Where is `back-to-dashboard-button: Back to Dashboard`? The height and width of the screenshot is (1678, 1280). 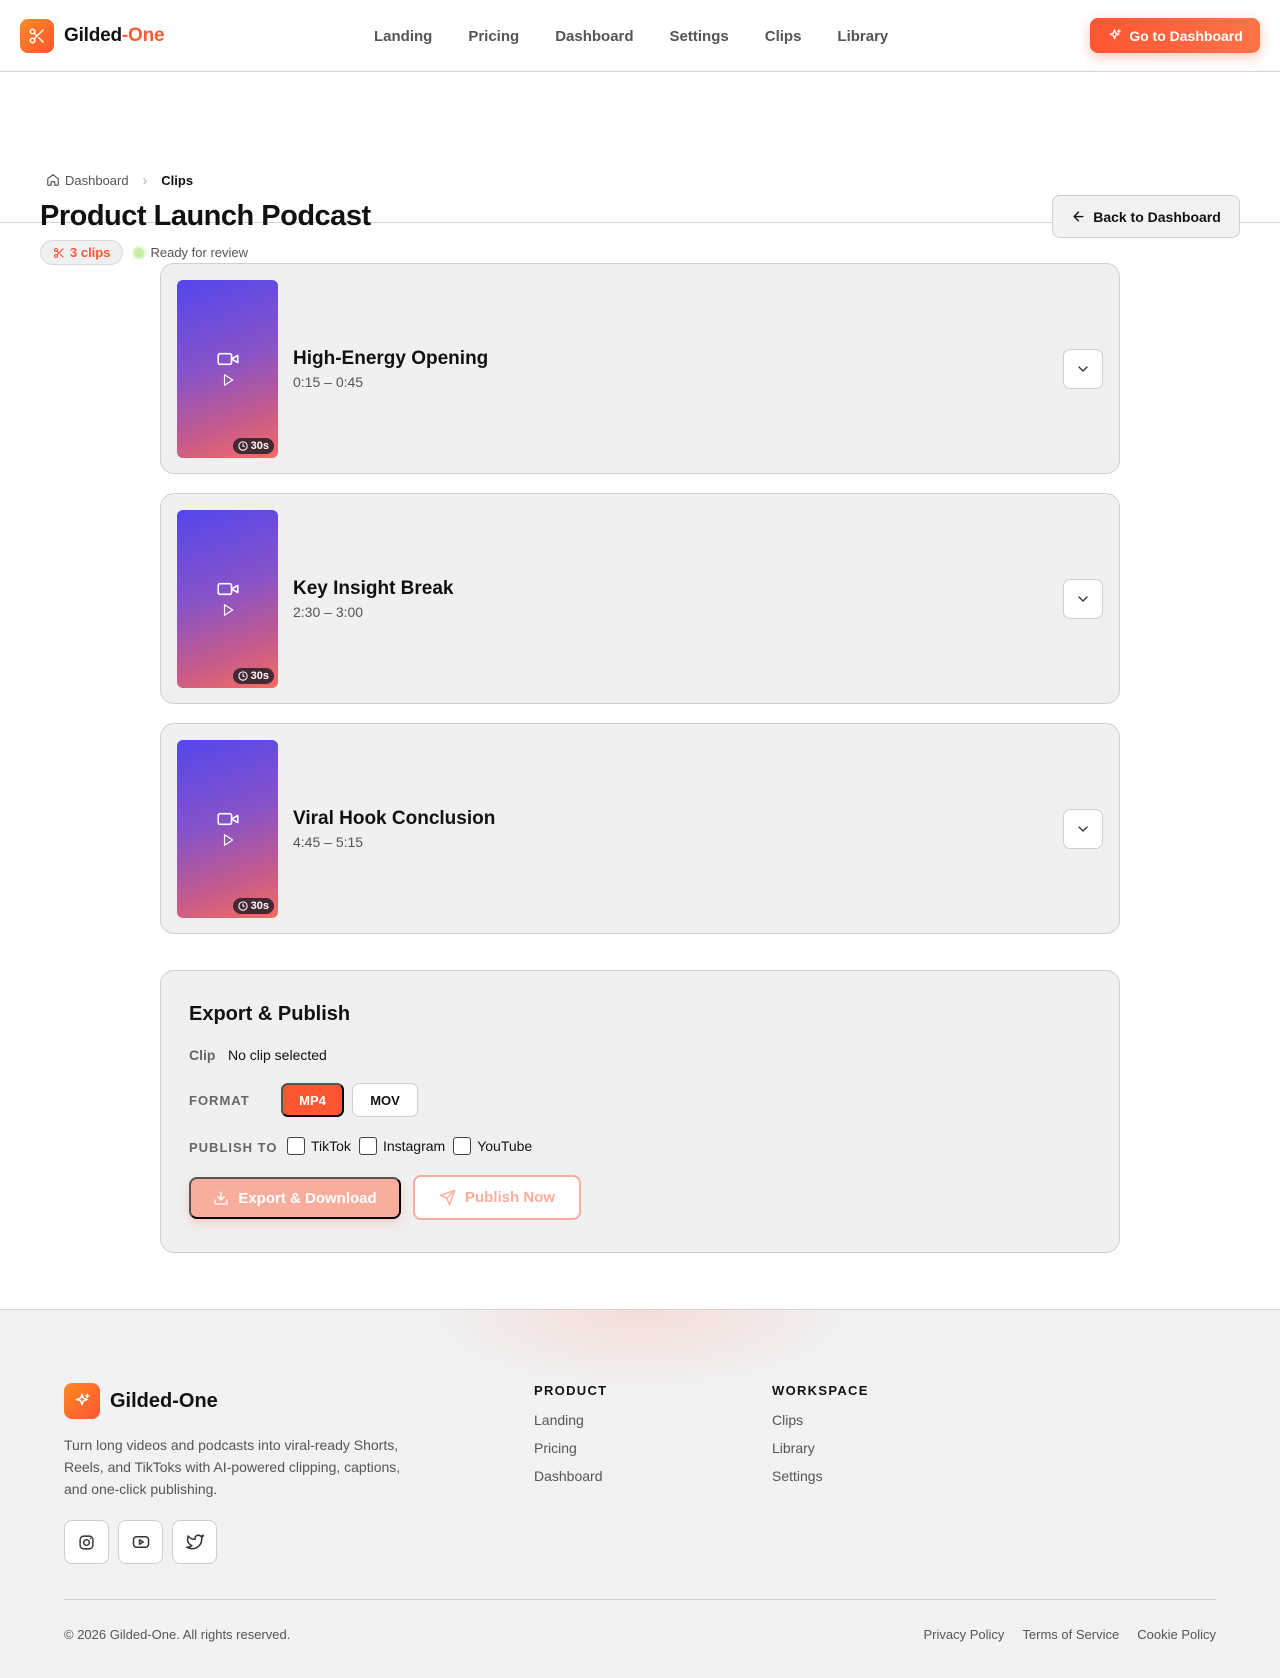 back-to-dashboard-button: Back to Dashboard is located at coordinates (1146, 216).